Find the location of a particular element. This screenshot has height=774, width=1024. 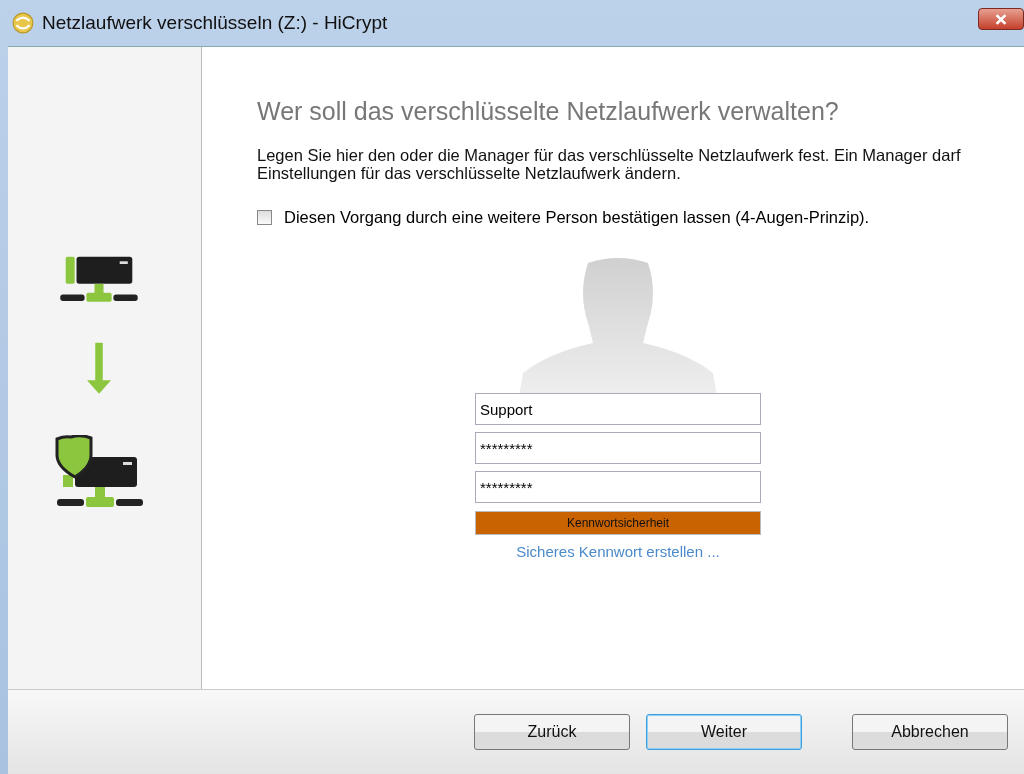

description-text: Legen Sie hier den oder die Manager für das verschlüsselte Netzlaufwerk fest. Ein Manager darf Einstellungen für das verschlüsselte Netzlaufwerk ändern. is located at coordinates (609, 164).